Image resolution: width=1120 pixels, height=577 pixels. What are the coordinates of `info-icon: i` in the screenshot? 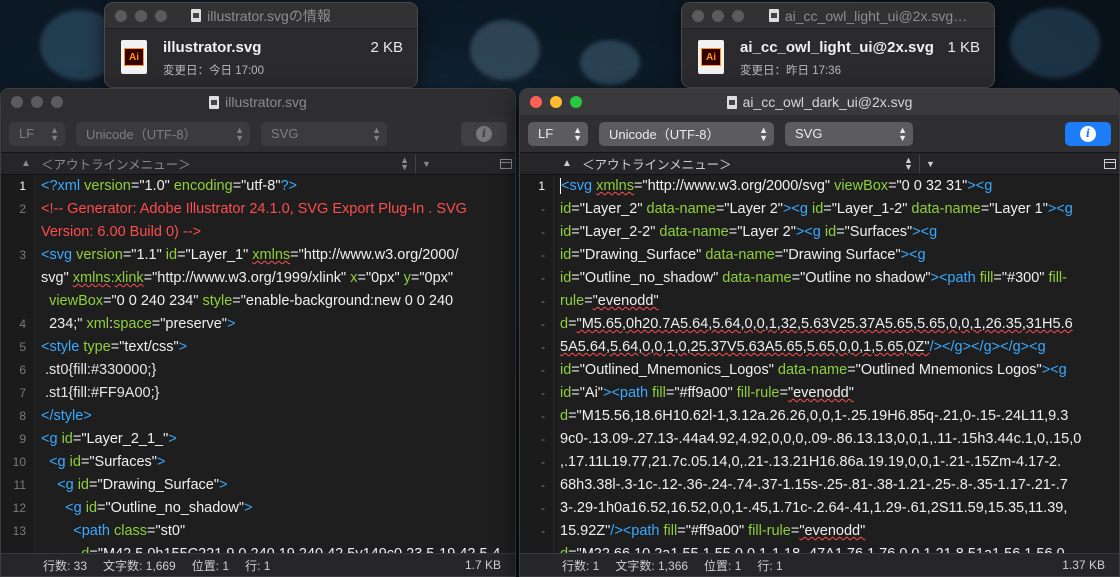 It's located at (484, 133).